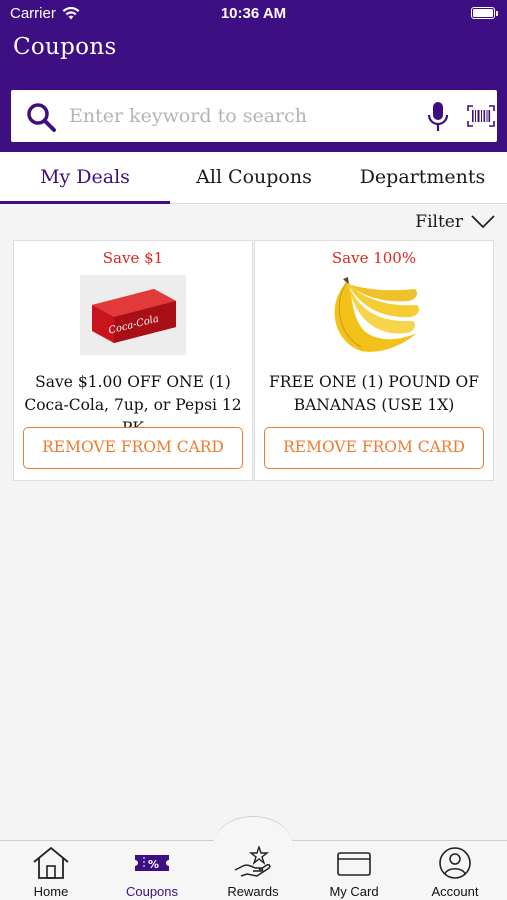  Describe the element at coordinates (133, 258) in the screenshot. I see `save-amount: Save $1` at that location.